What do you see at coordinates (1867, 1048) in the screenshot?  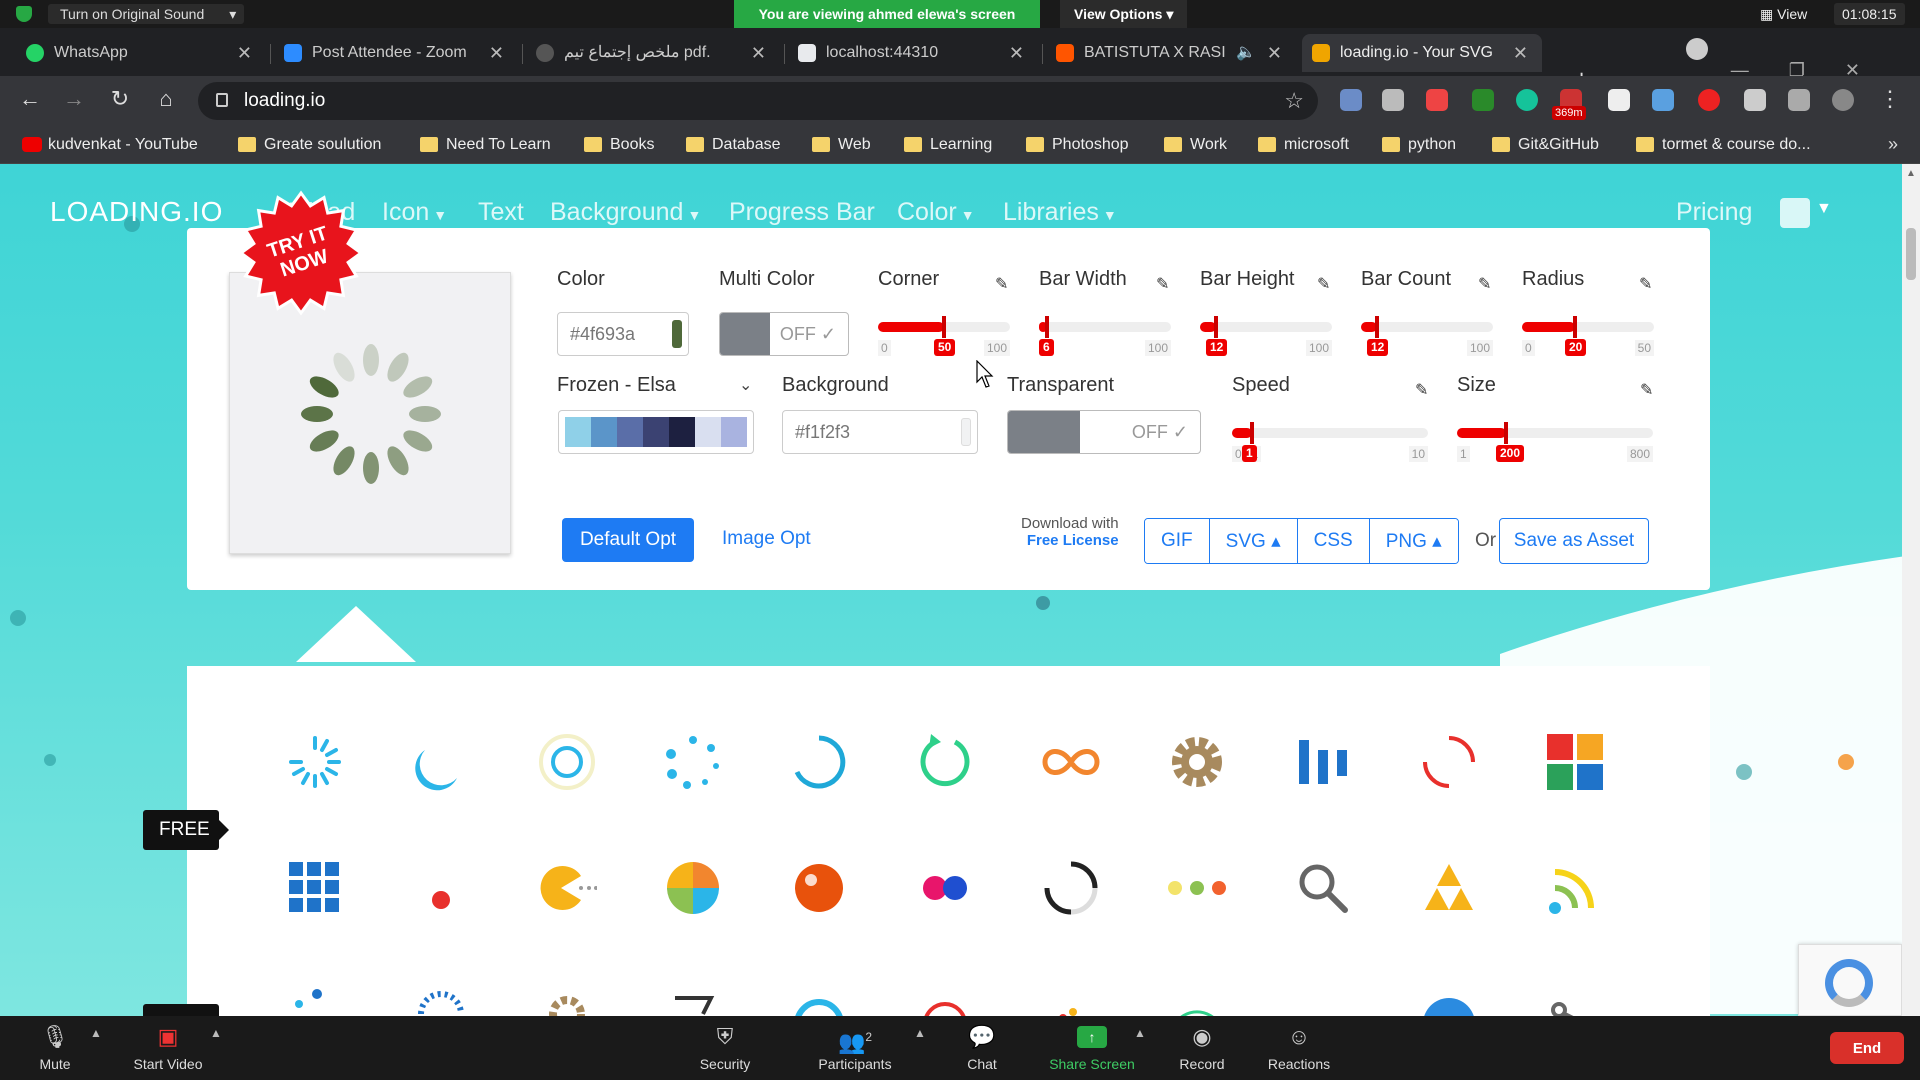 I see `end-meeting-button: End` at bounding box center [1867, 1048].